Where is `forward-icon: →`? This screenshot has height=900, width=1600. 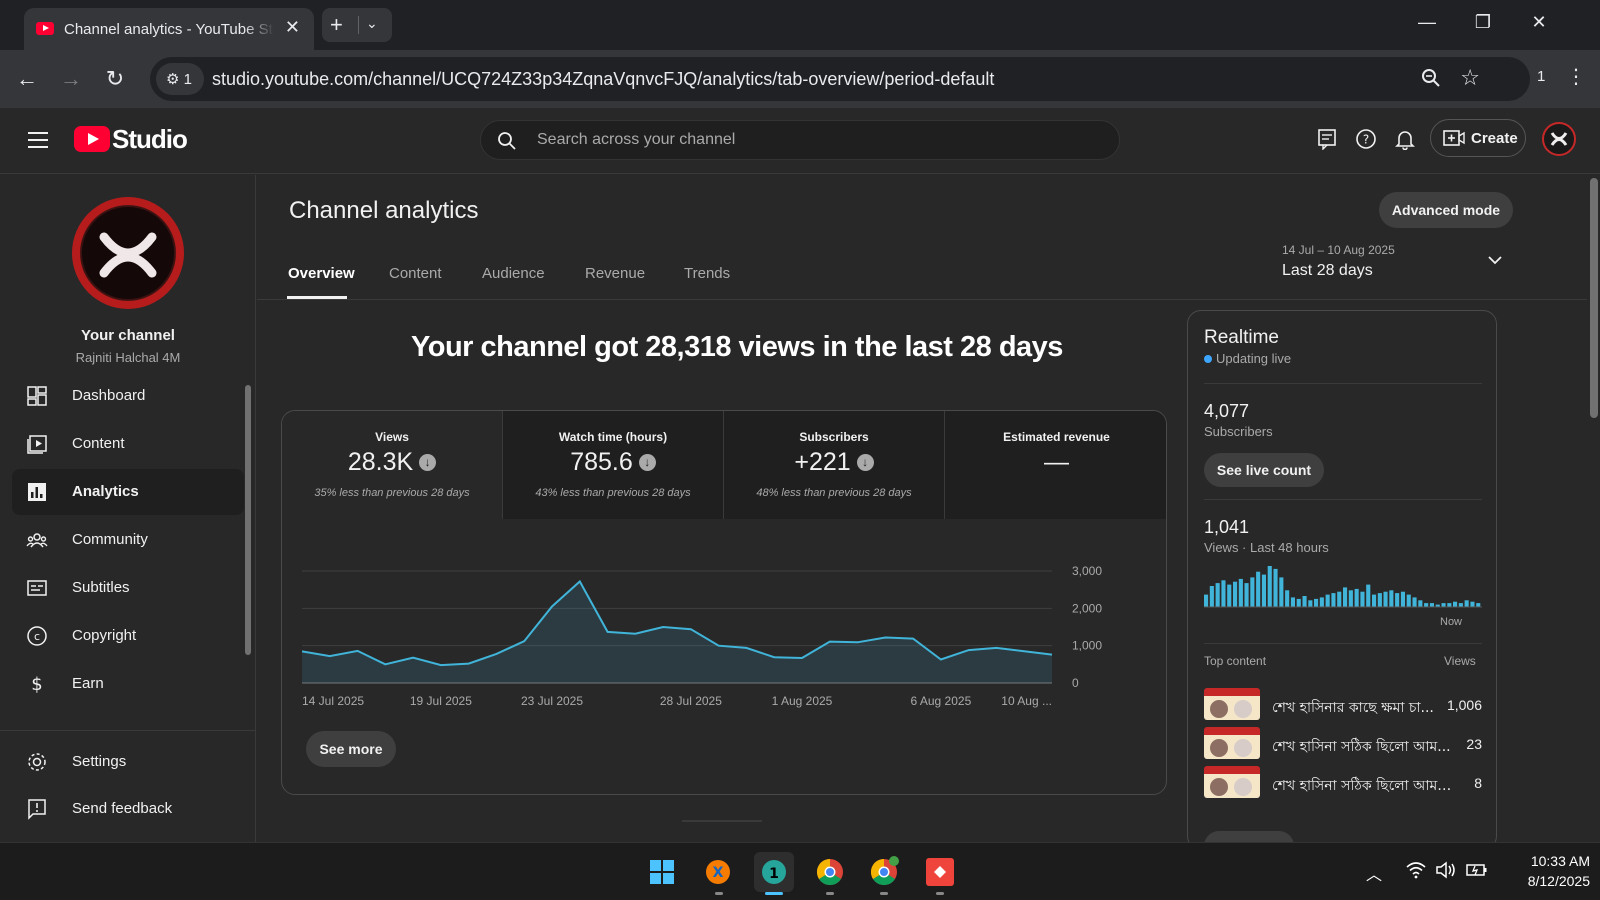
forward-icon: → is located at coordinates (71, 79).